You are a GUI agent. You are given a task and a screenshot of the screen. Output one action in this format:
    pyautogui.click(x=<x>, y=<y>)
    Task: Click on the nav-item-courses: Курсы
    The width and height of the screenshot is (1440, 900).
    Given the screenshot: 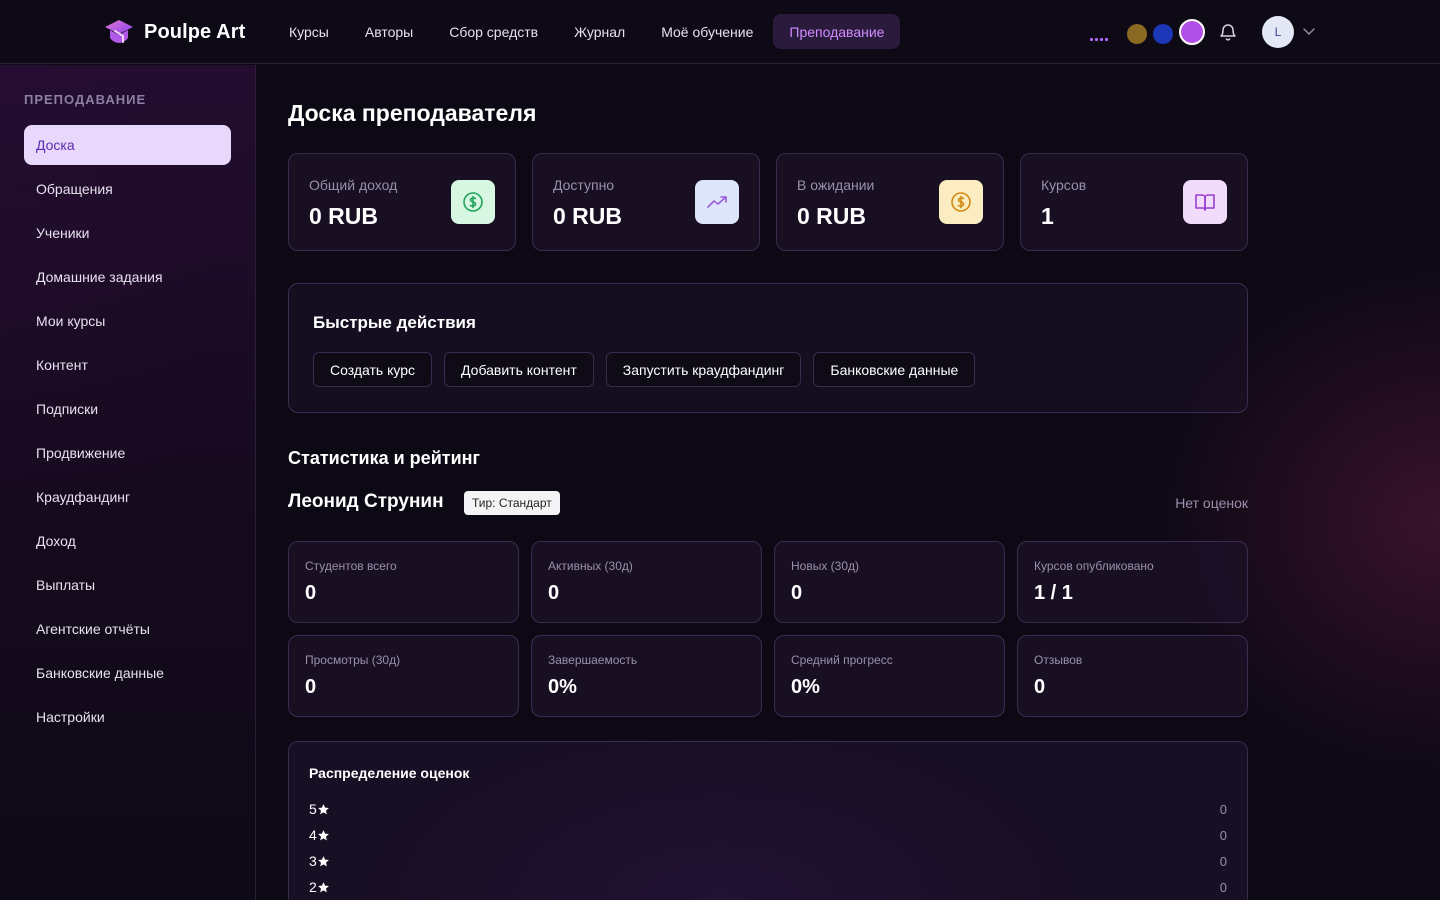 What is the action you would take?
    pyautogui.click(x=309, y=31)
    